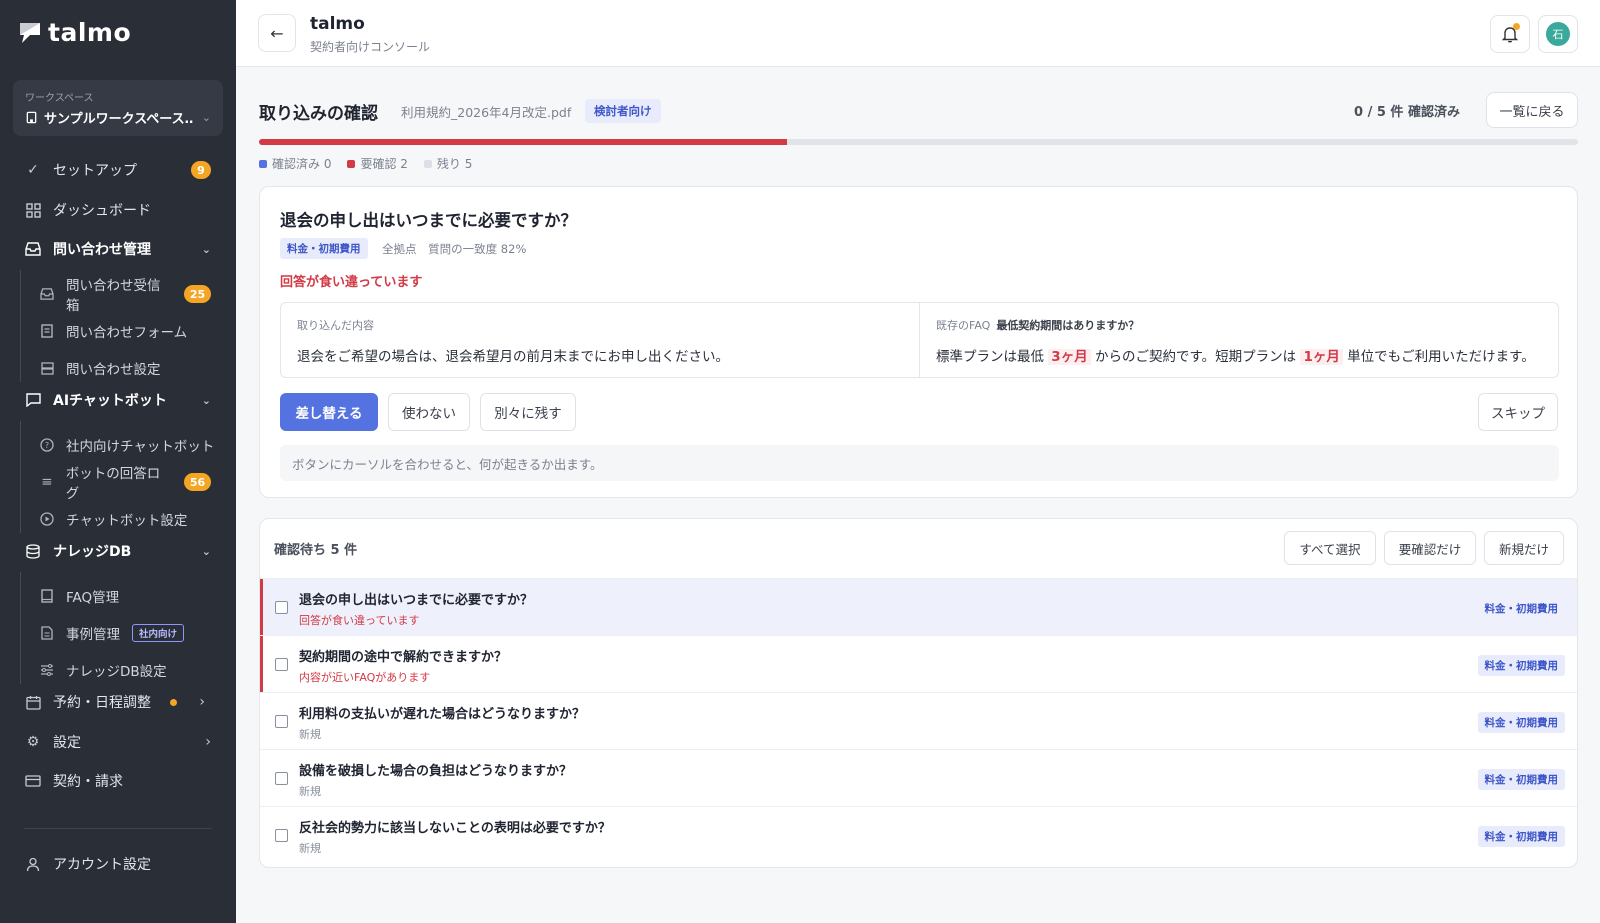  Describe the element at coordinates (208, 742) in the screenshot. I see `chevron-right-icon: ›` at that location.